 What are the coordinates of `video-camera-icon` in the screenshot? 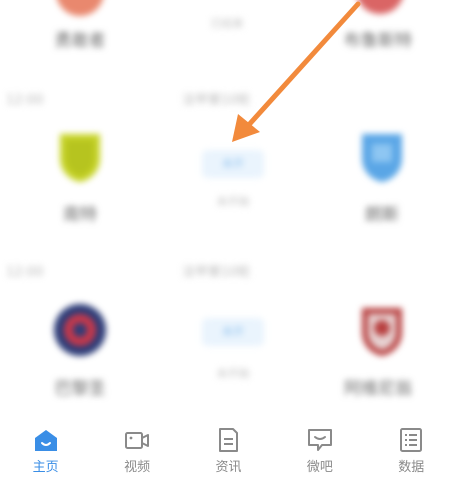 It's located at (137, 440).